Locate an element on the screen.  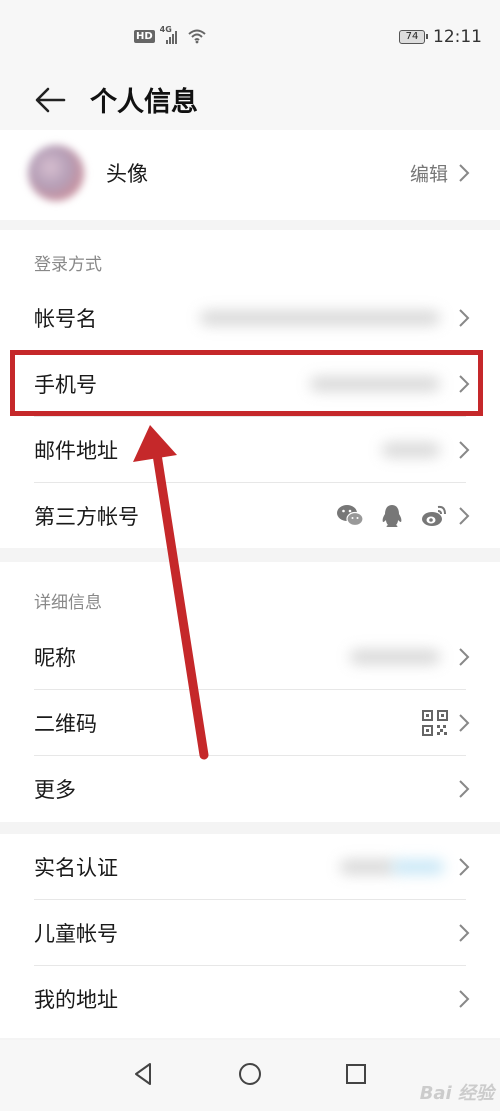
highlight-box is located at coordinates (246, 383).